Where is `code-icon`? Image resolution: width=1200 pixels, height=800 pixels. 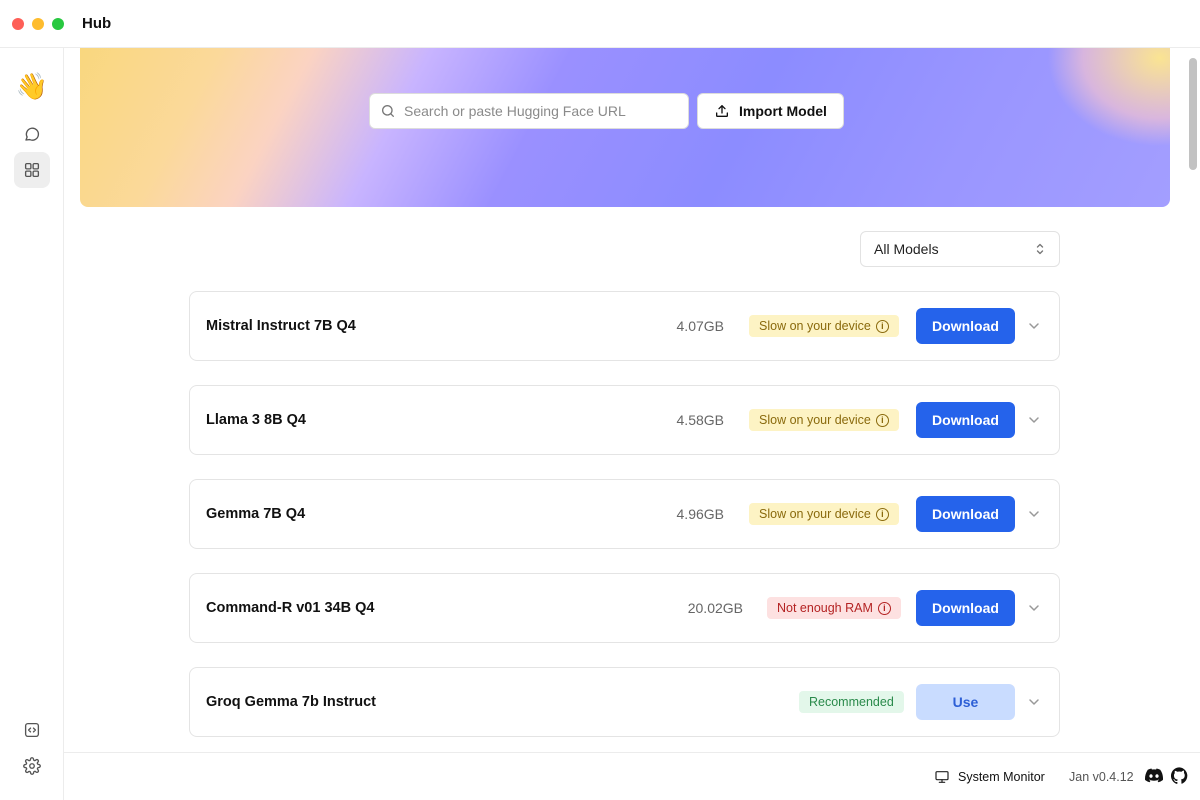
code-icon is located at coordinates (32, 730).